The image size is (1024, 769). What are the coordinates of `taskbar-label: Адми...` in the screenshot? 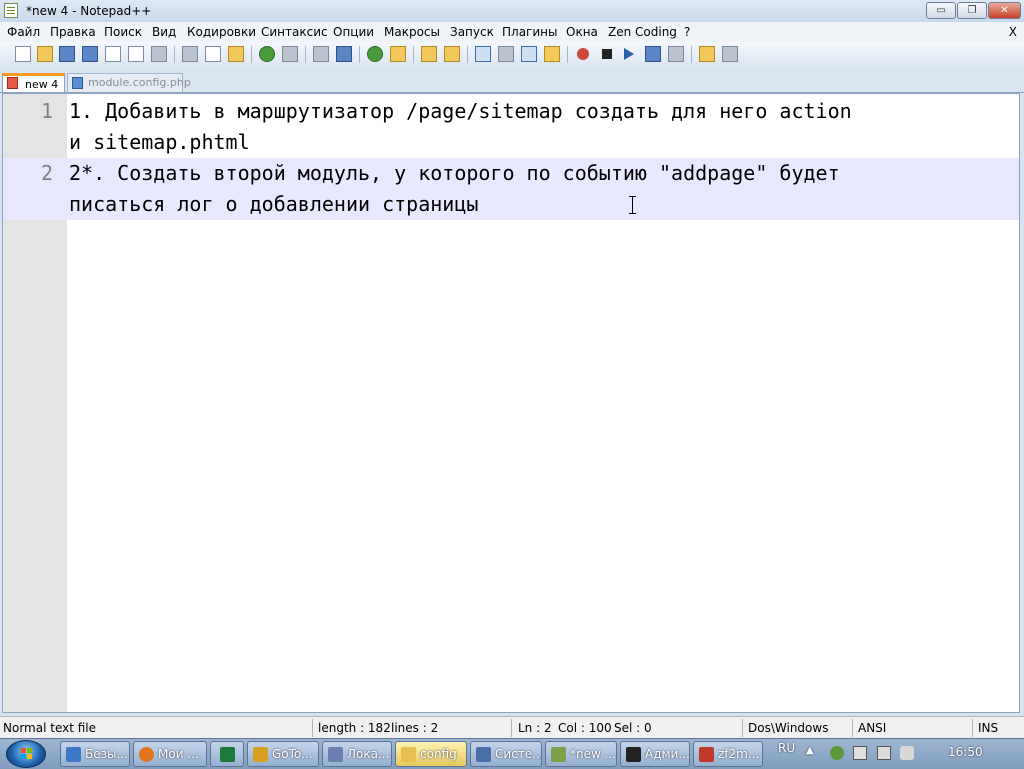 It's located at (667, 754).